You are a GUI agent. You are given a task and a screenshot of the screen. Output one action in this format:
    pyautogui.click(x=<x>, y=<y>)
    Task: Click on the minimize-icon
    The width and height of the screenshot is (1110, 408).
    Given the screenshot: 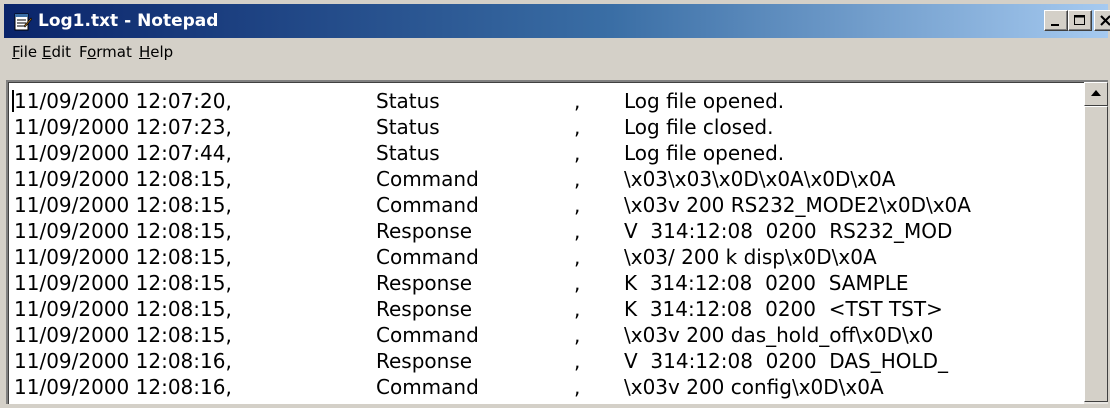 What is the action you would take?
    pyautogui.click(x=1055, y=25)
    